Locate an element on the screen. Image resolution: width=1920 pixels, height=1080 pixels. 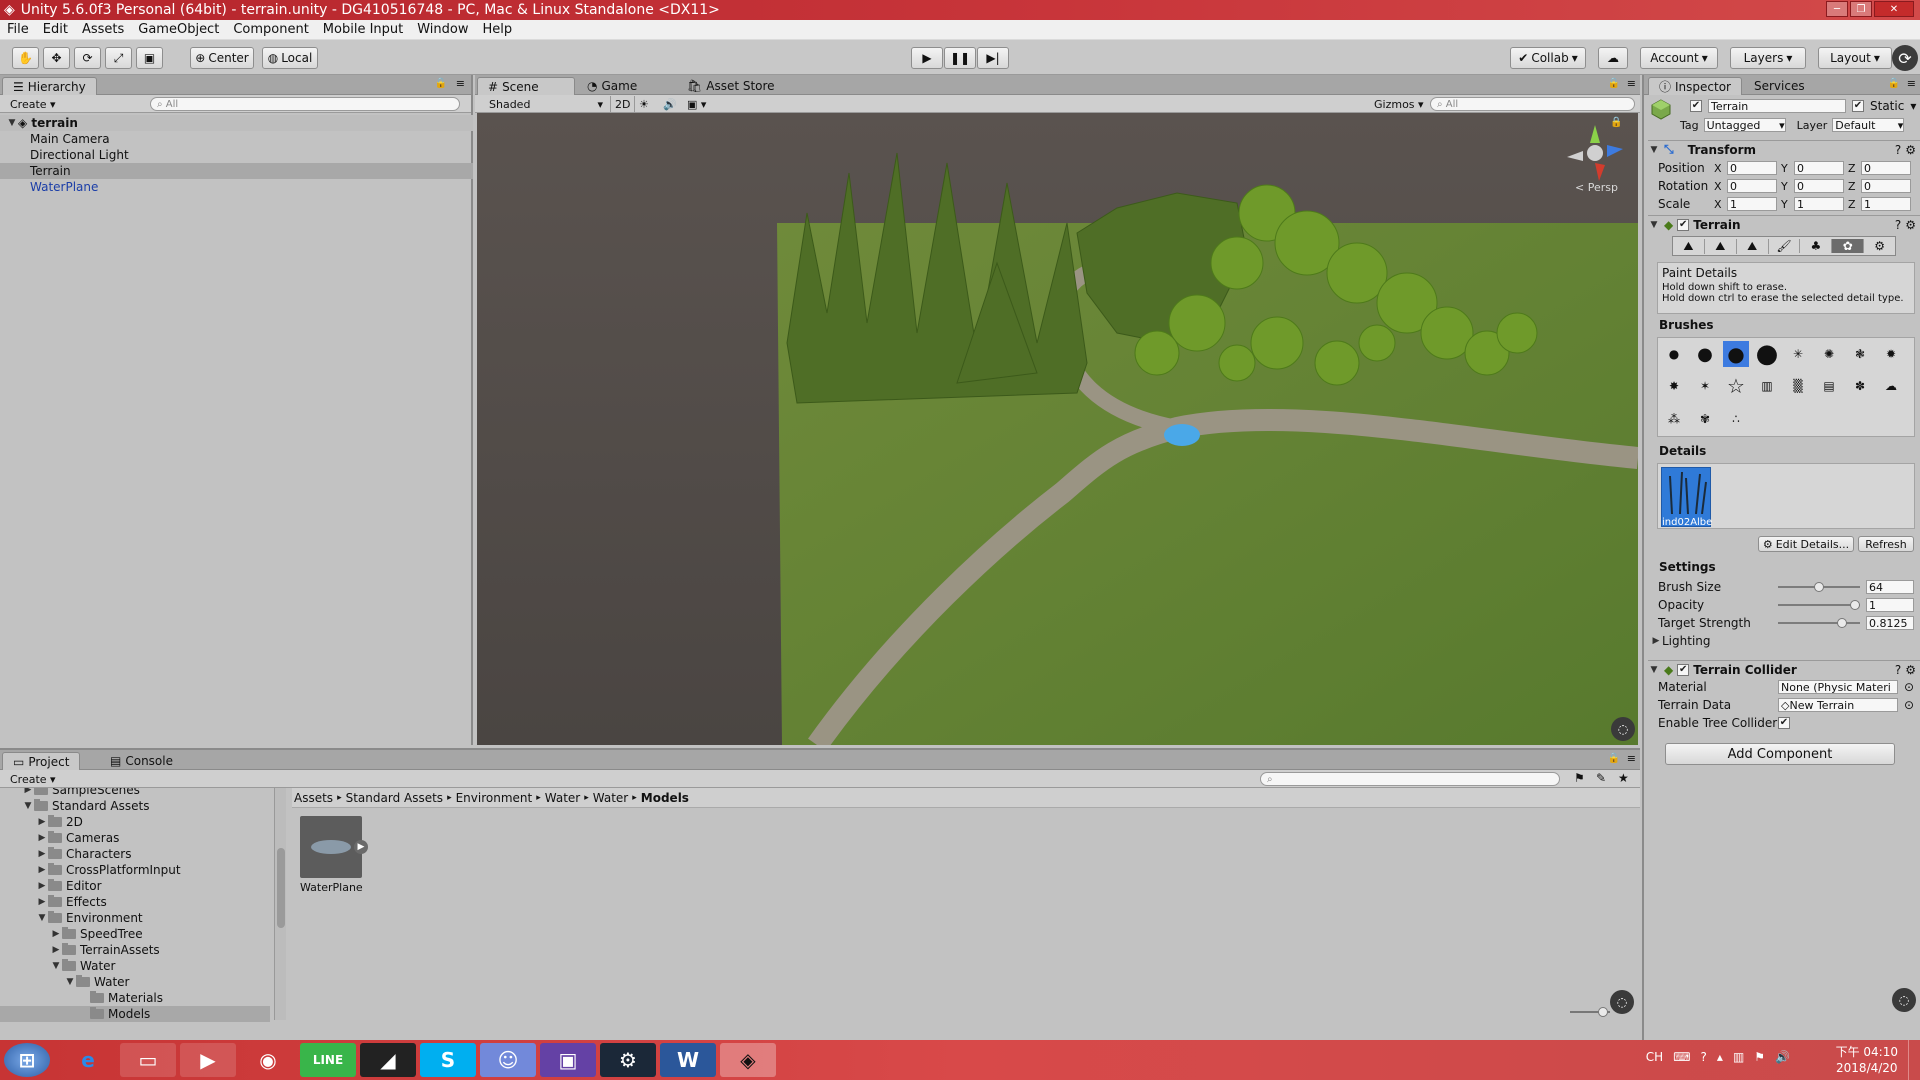
scene-root: ▼ ◈ terrain is located at coordinates (236, 123).